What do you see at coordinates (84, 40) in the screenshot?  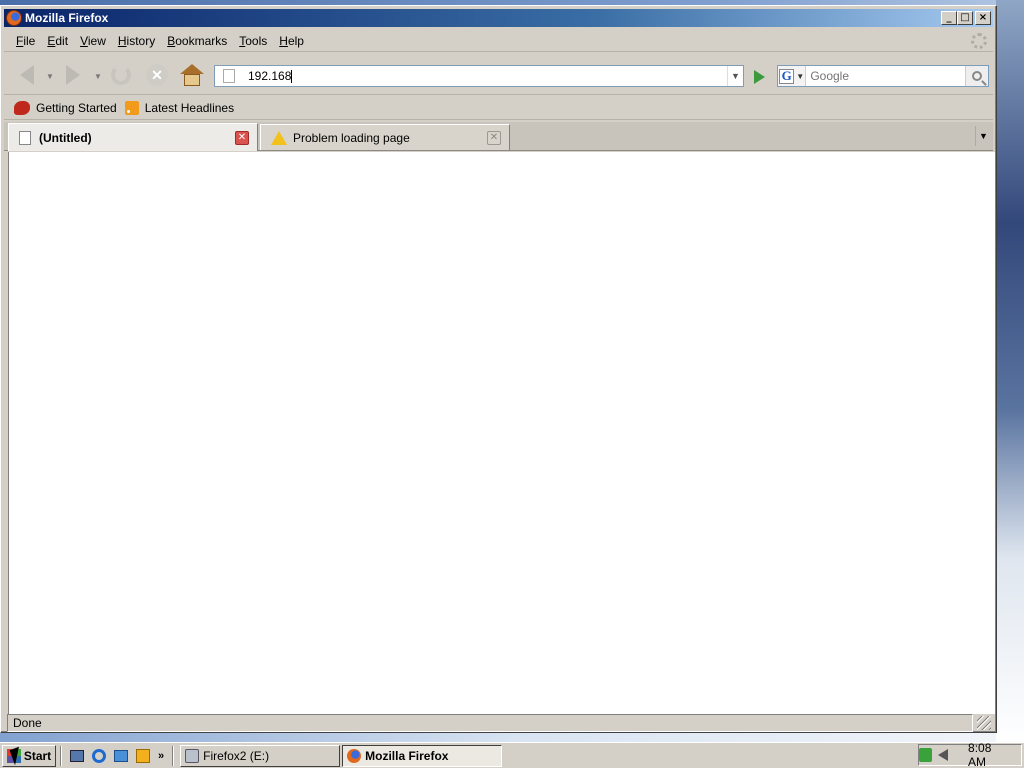 I see `menu-view-accel: V` at bounding box center [84, 40].